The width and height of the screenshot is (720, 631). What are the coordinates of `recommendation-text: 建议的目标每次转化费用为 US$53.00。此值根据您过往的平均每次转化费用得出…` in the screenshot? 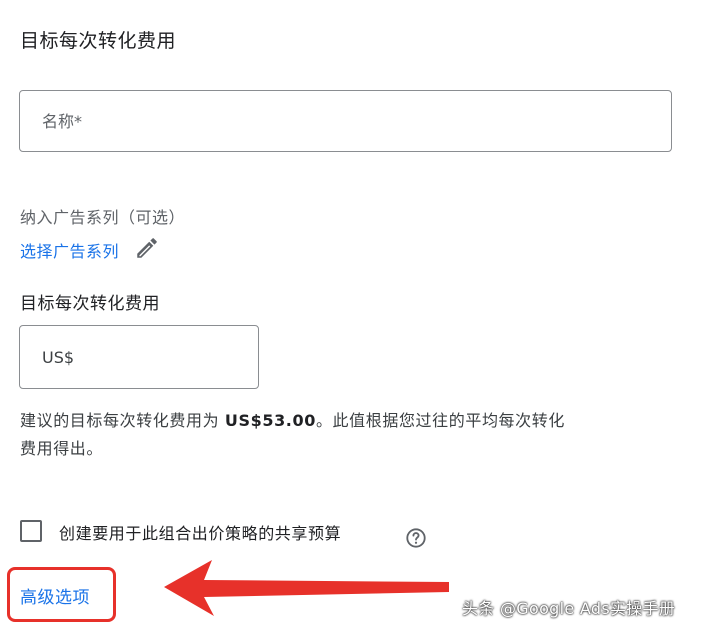 It's located at (300, 435).